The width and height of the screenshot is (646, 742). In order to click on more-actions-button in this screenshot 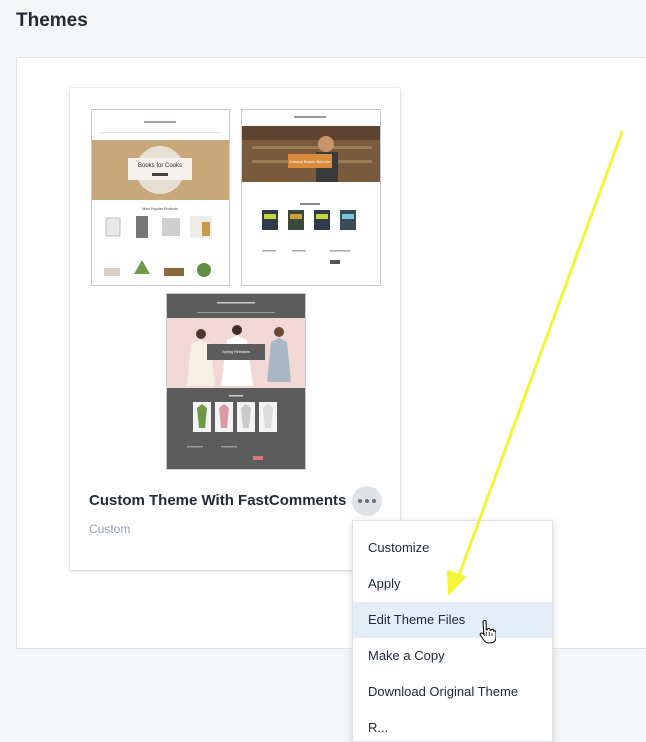, I will do `click(367, 501)`.